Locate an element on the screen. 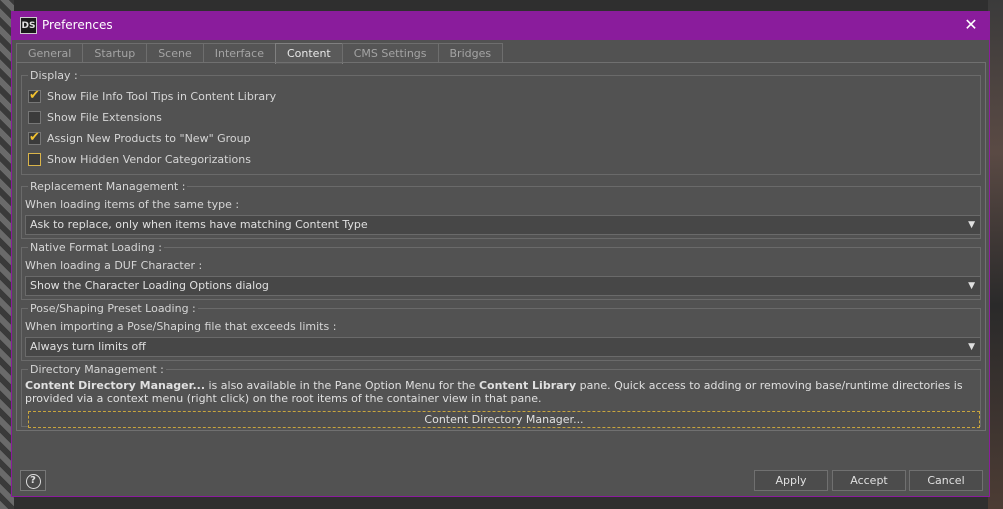 The image size is (1003, 509). tab-cms-settings: CMS Settings is located at coordinates (390, 53).